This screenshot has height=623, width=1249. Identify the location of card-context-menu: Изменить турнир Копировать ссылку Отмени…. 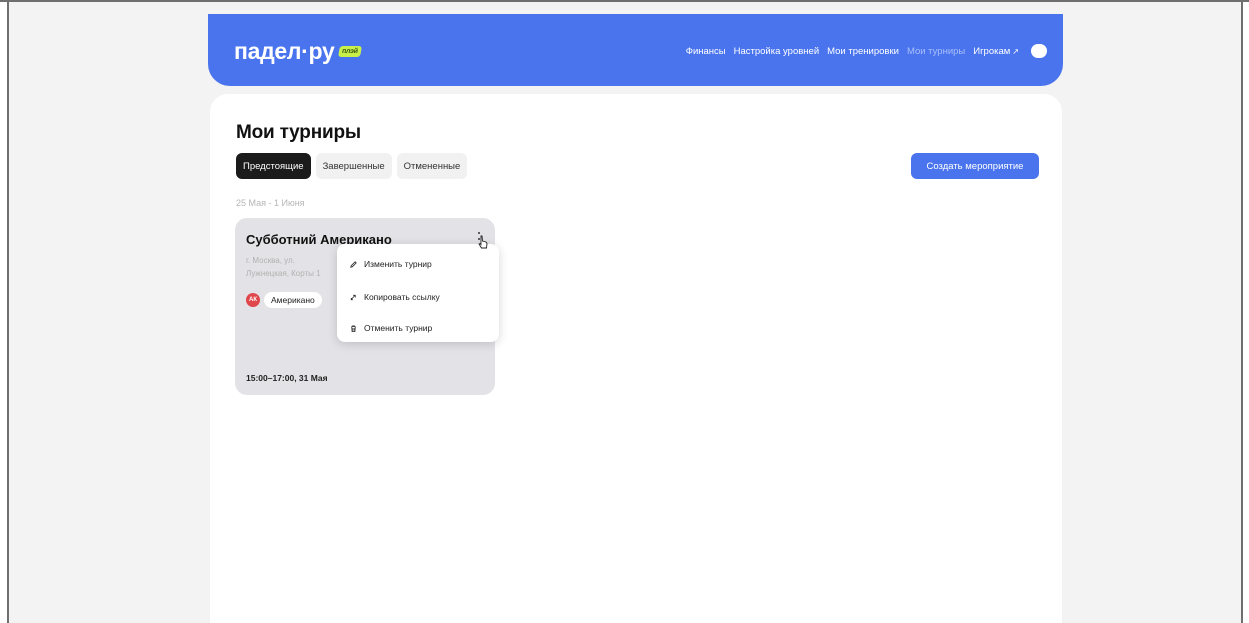
(418, 293).